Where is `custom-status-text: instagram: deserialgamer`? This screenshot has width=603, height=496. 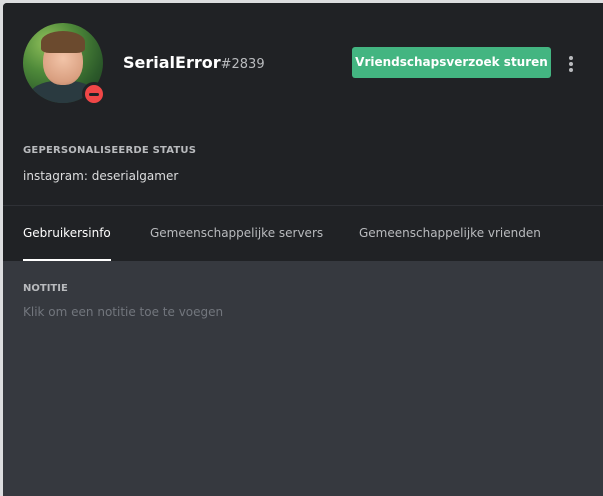 custom-status-text: instagram: deserialgamer is located at coordinates (101, 176).